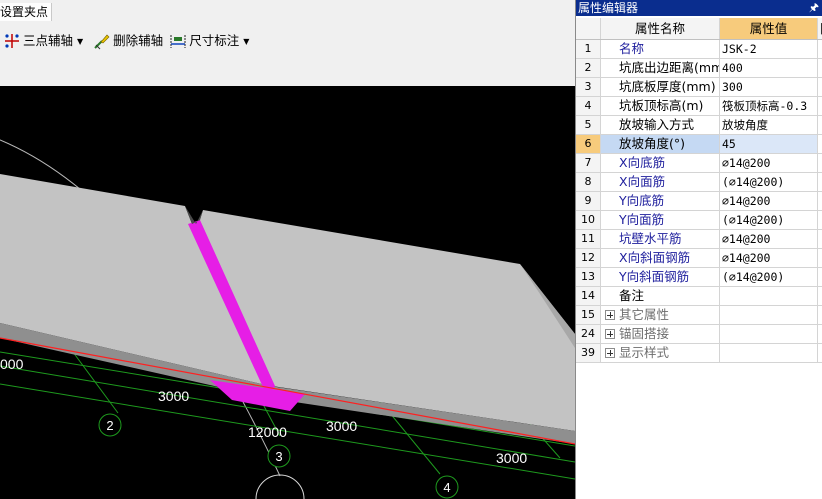 The width and height of the screenshot is (822, 499). What do you see at coordinates (588, 315) in the screenshot?
I see `row-number: 15` at bounding box center [588, 315].